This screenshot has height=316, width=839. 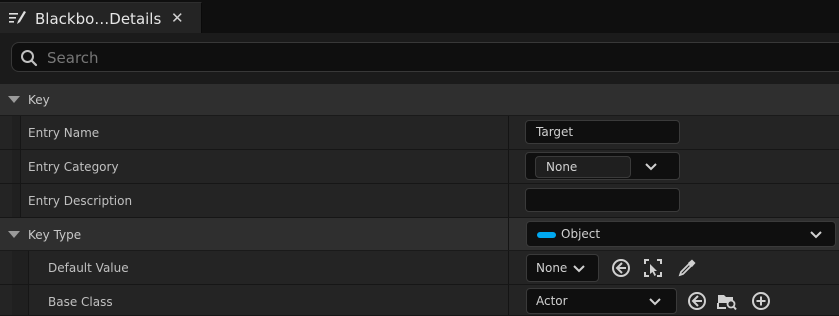 What do you see at coordinates (64, 133) in the screenshot?
I see `entry-name-label: Entry Name` at bounding box center [64, 133].